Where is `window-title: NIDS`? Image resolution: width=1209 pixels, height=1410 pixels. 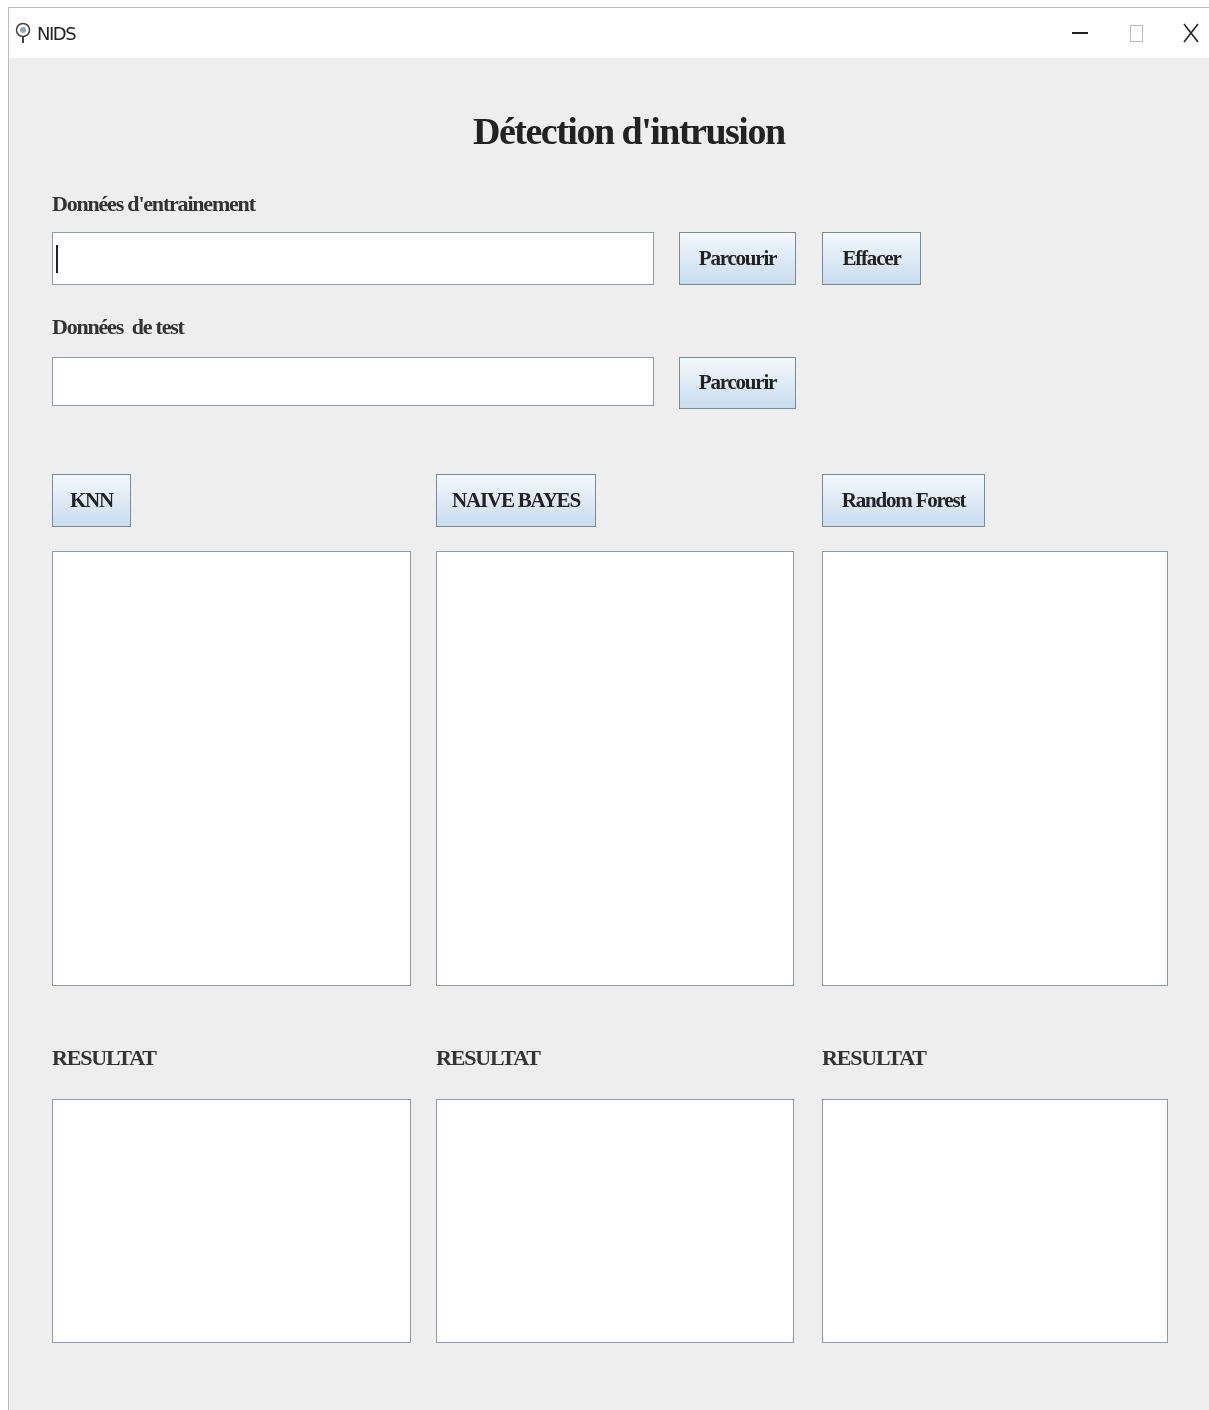 window-title: NIDS is located at coordinates (56, 33).